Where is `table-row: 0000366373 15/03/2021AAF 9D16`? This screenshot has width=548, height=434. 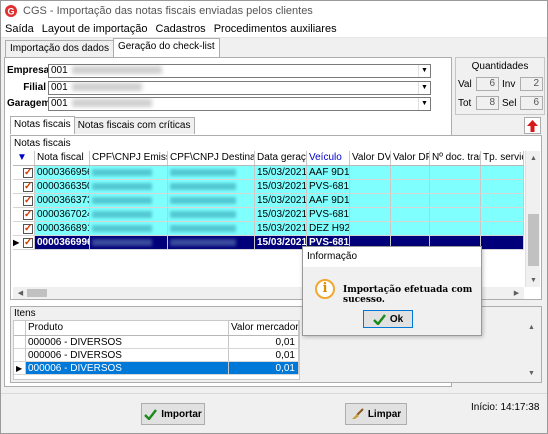
table-row: 0000366373 15/03/2021AAF 9D16 is located at coordinates (268, 201).